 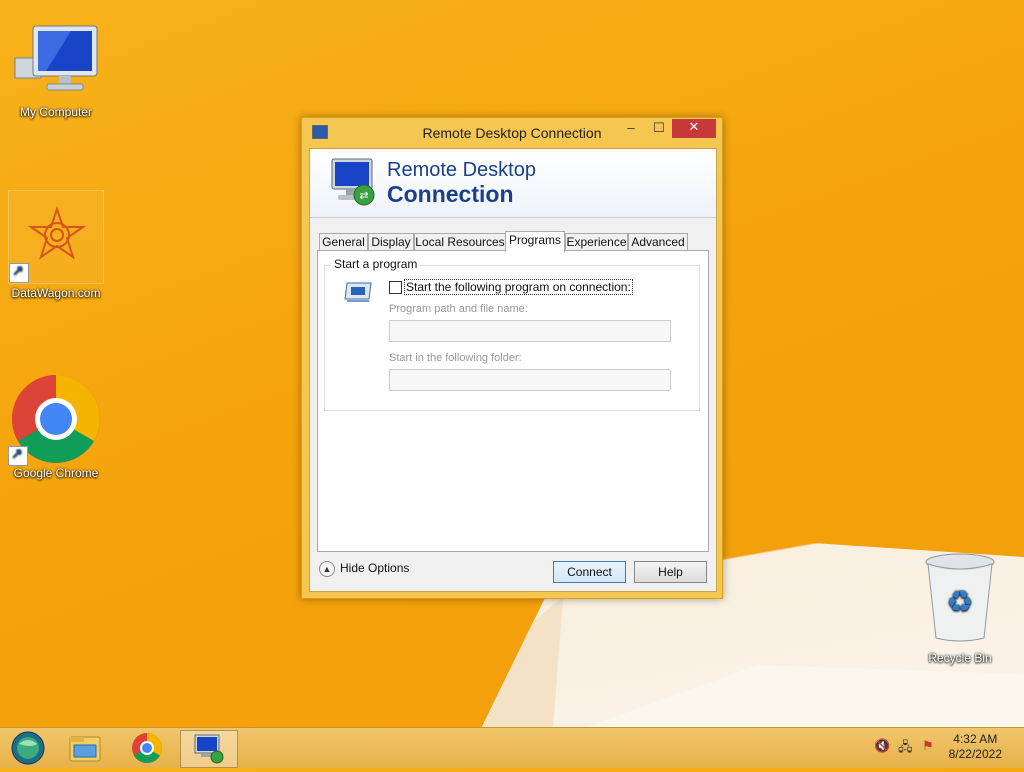 I want to click on chrome-icon, so click(x=147, y=748).